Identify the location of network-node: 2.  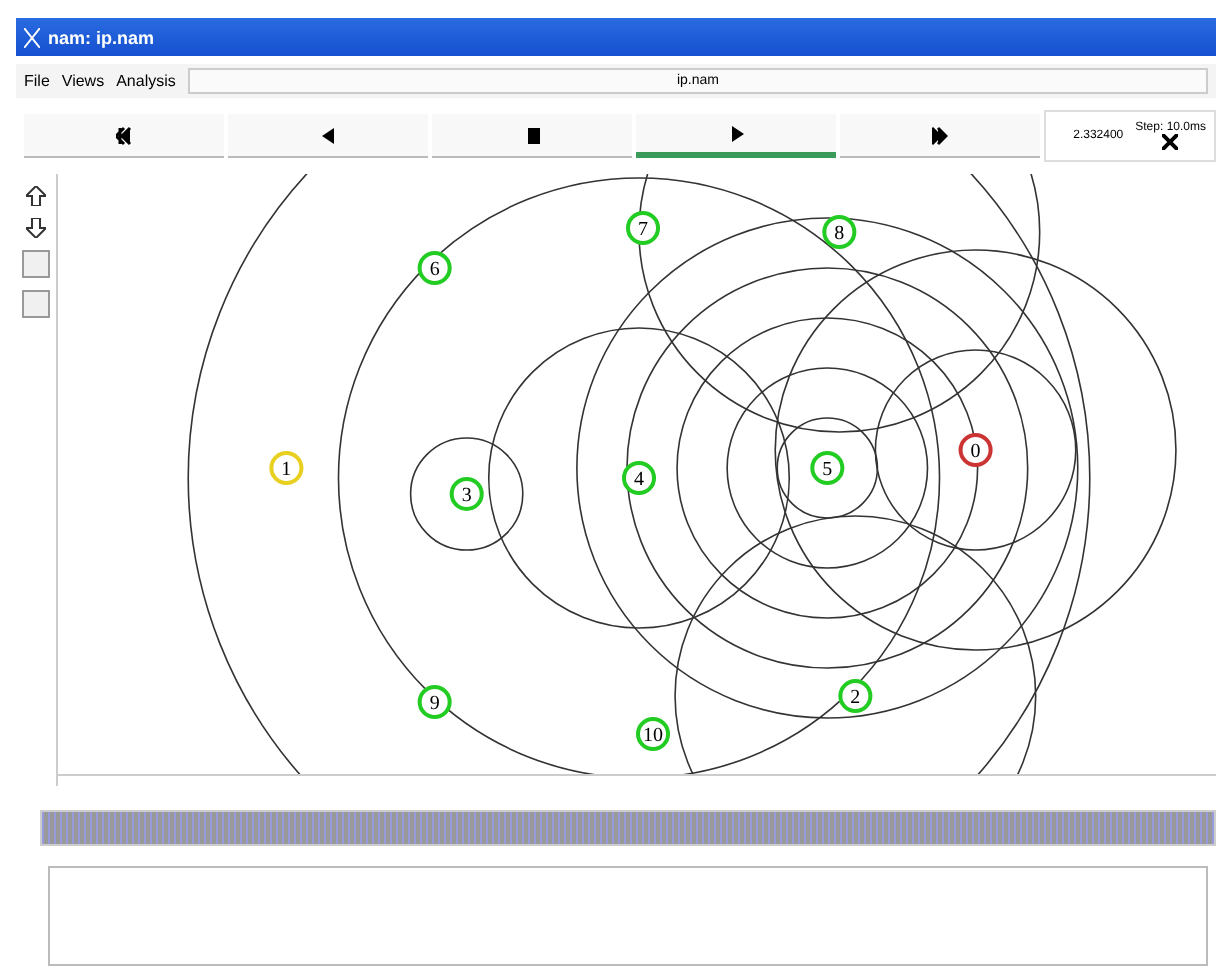
(855, 696).